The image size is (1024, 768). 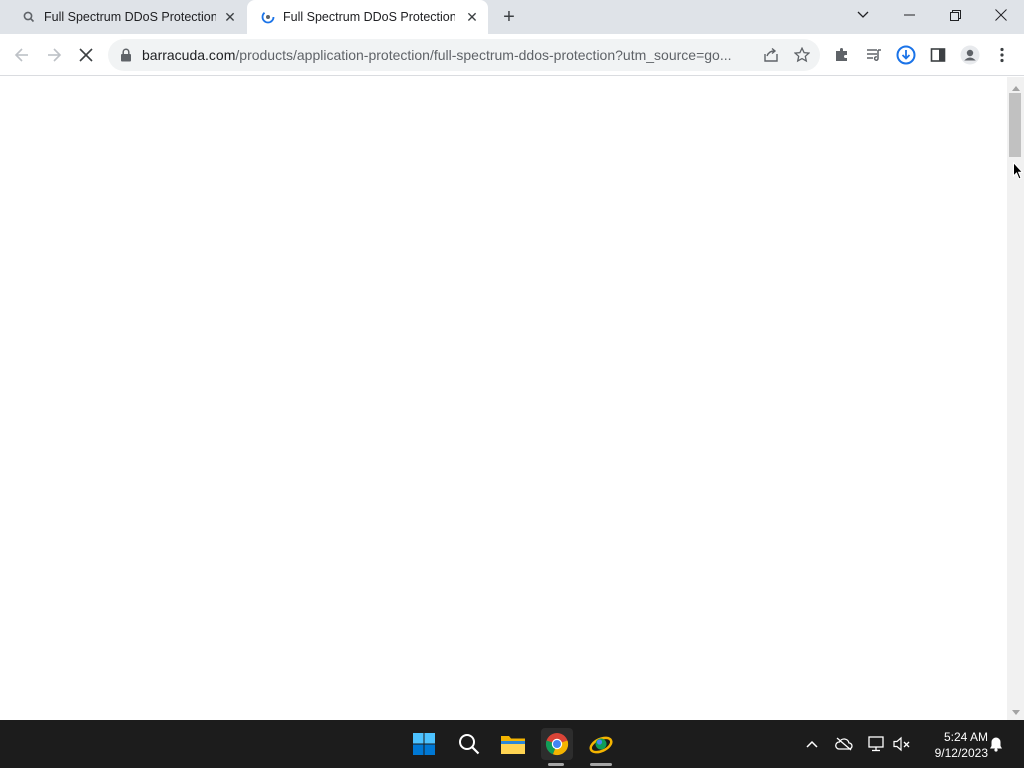 What do you see at coordinates (844, 744) in the screenshot?
I see `cloud-off-icon` at bounding box center [844, 744].